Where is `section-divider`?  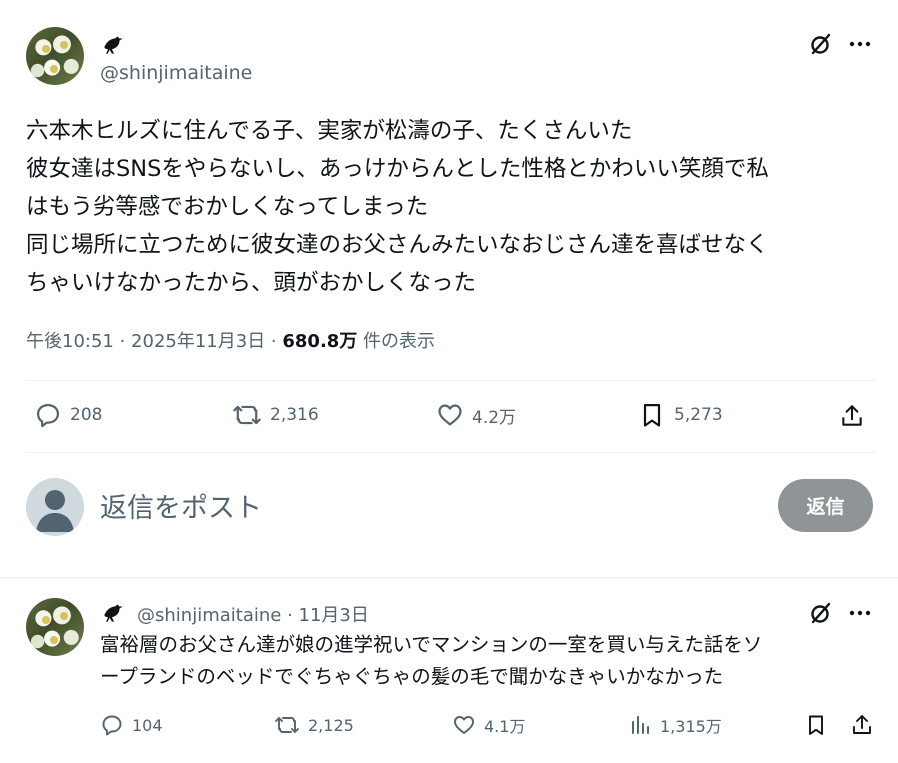
section-divider is located at coordinates (449, 578).